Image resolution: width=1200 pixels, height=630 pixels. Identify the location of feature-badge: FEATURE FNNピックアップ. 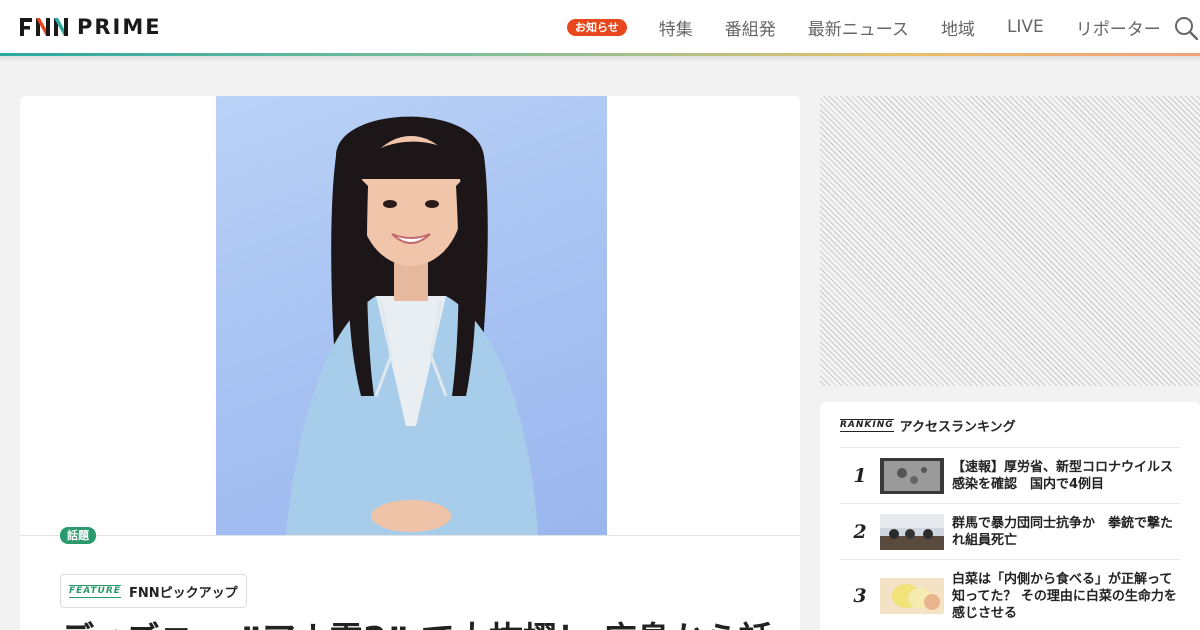
(153, 591).